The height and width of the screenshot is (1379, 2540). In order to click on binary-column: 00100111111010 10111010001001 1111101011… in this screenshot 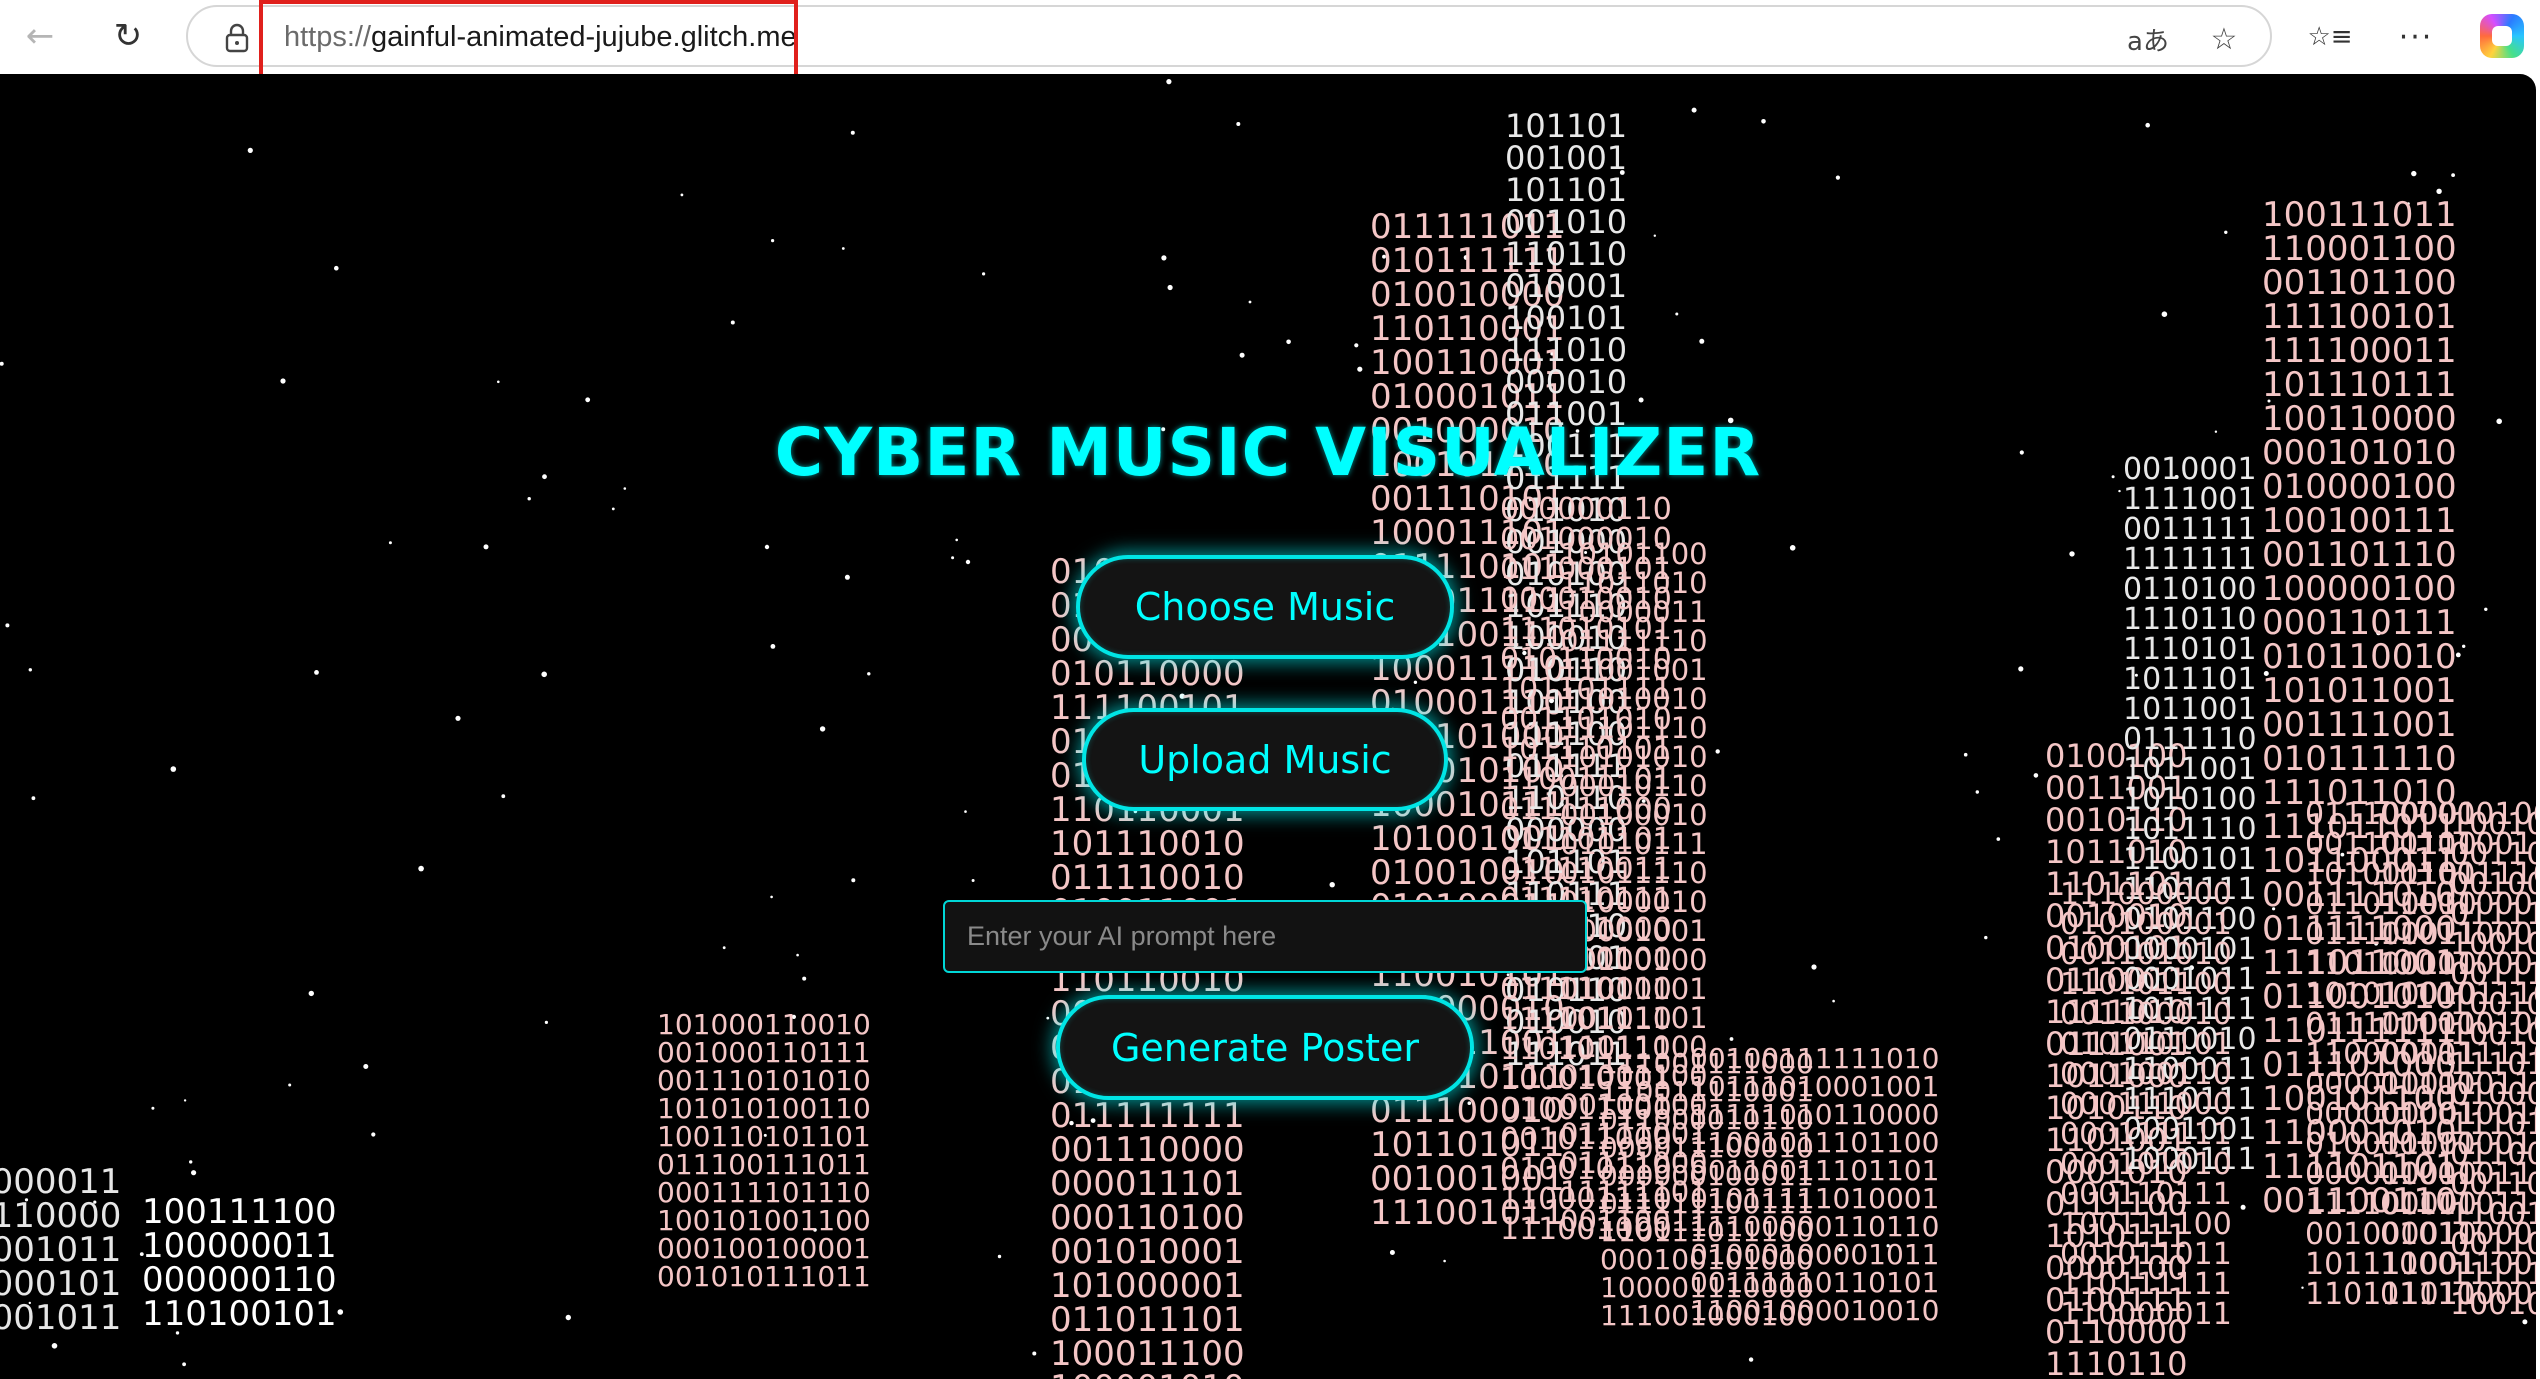, I will do `click(1815, 1184)`.